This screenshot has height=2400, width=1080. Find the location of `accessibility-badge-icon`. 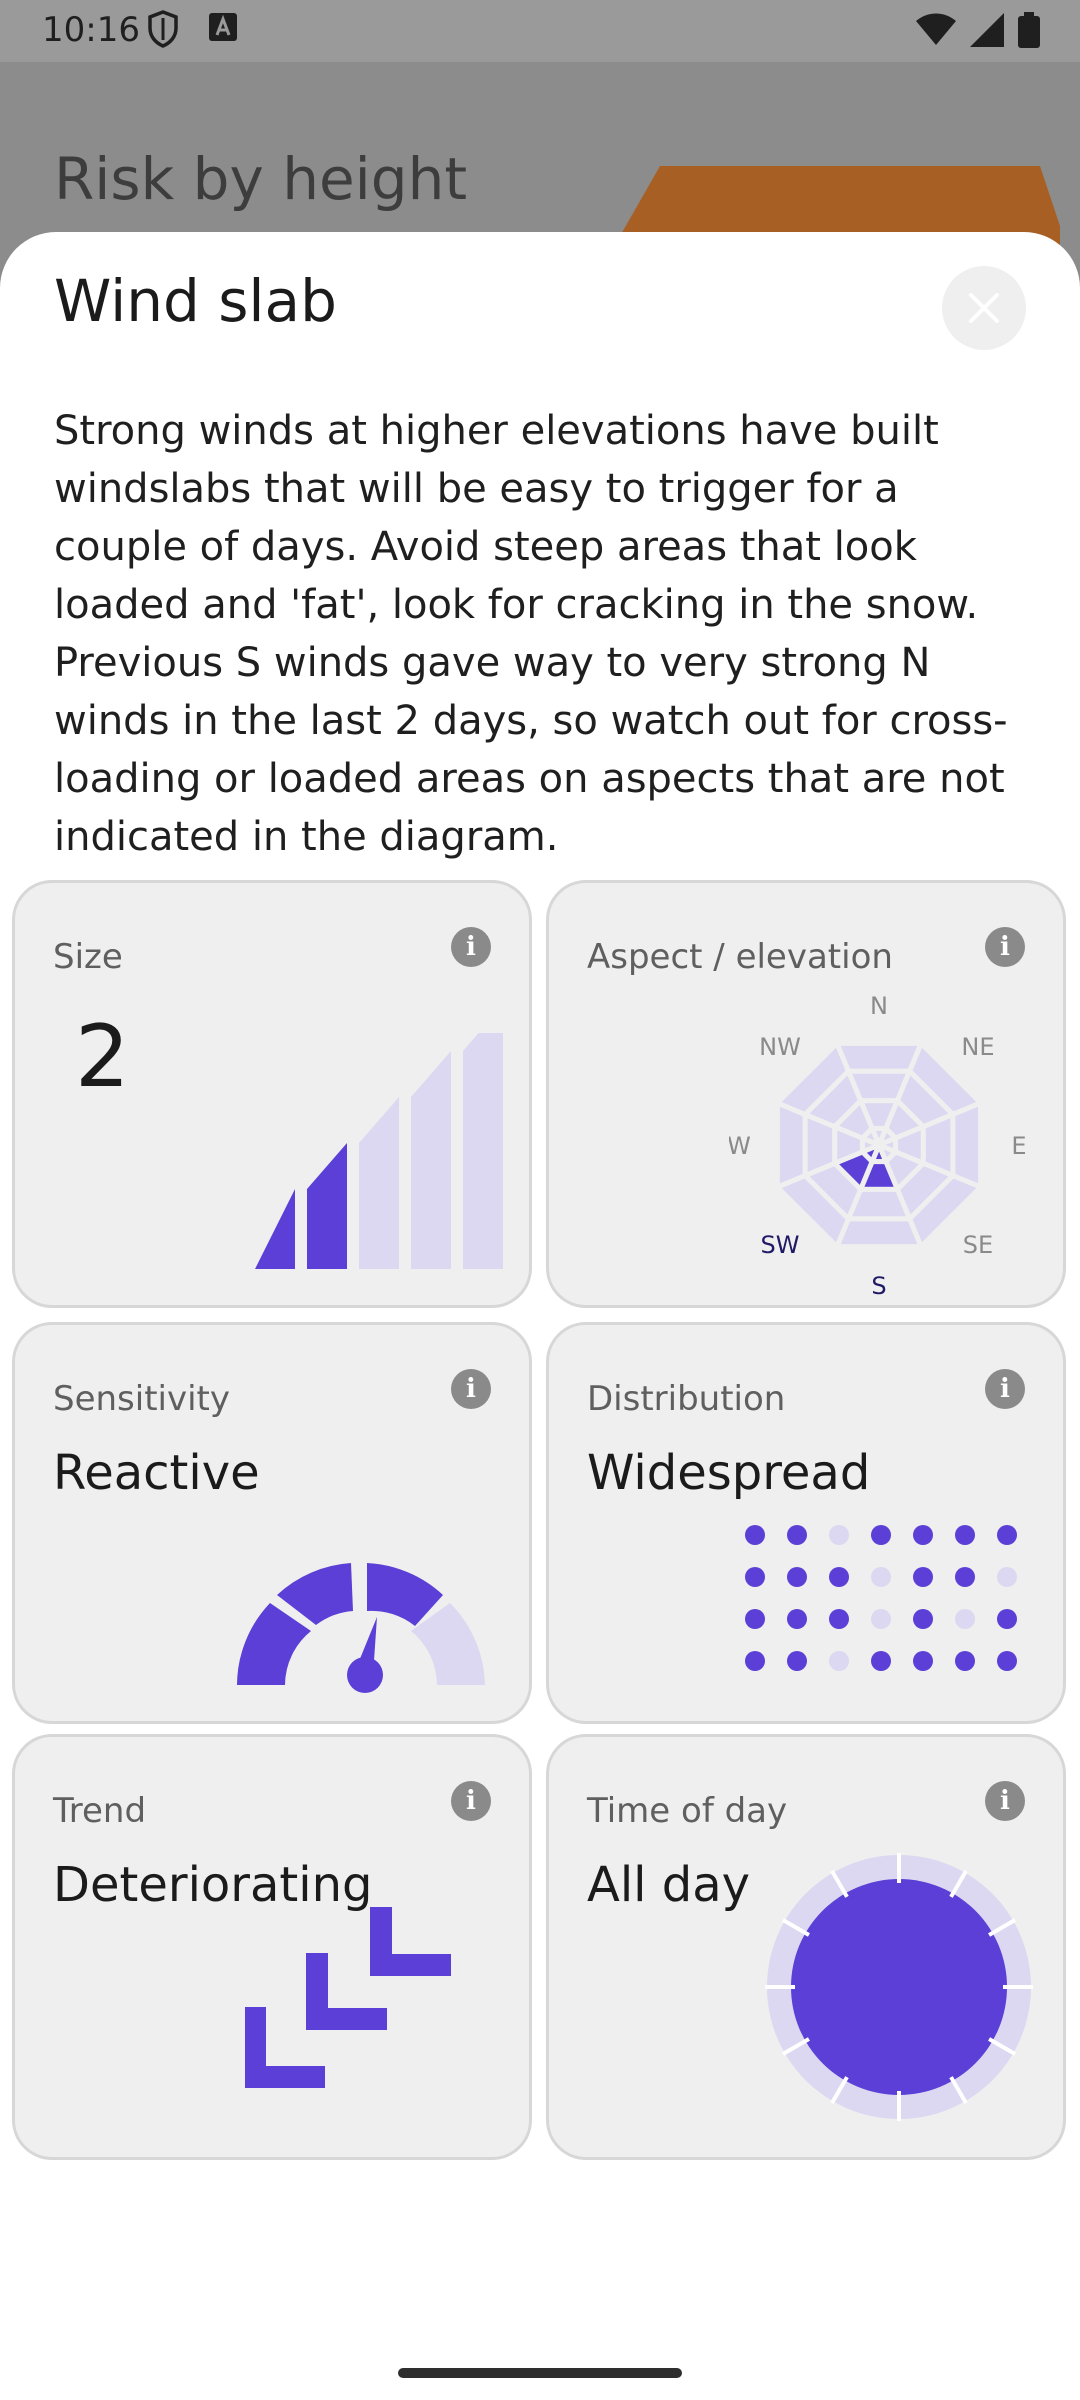

accessibility-badge-icon is located at coordinates (223, 27).